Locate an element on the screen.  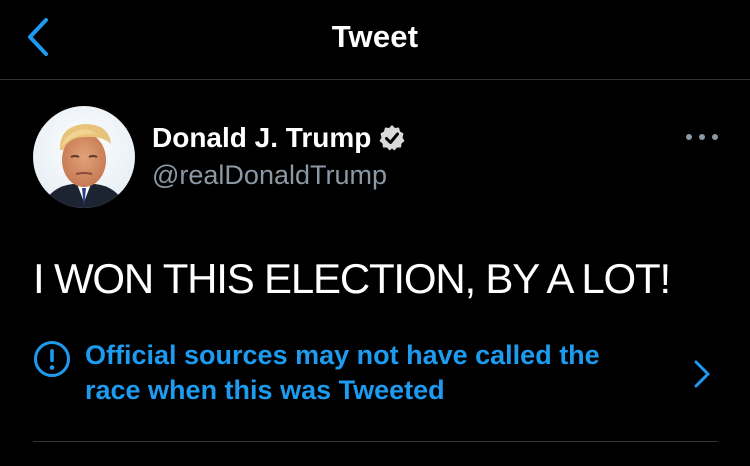
avatar is located at coordinates (84, 157).